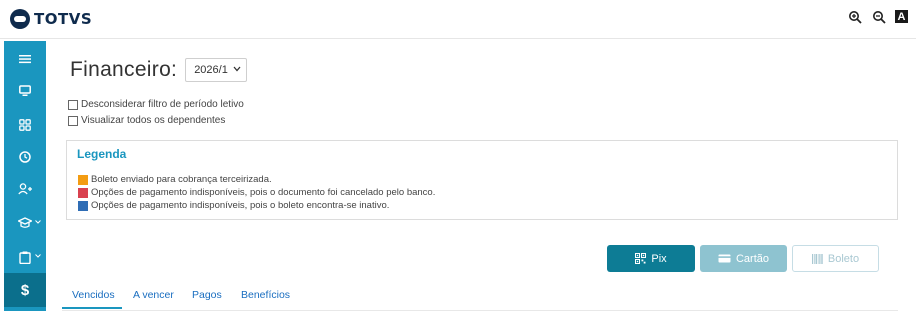  I want to click on sidebar-item-dashboard, so click(25, 125).